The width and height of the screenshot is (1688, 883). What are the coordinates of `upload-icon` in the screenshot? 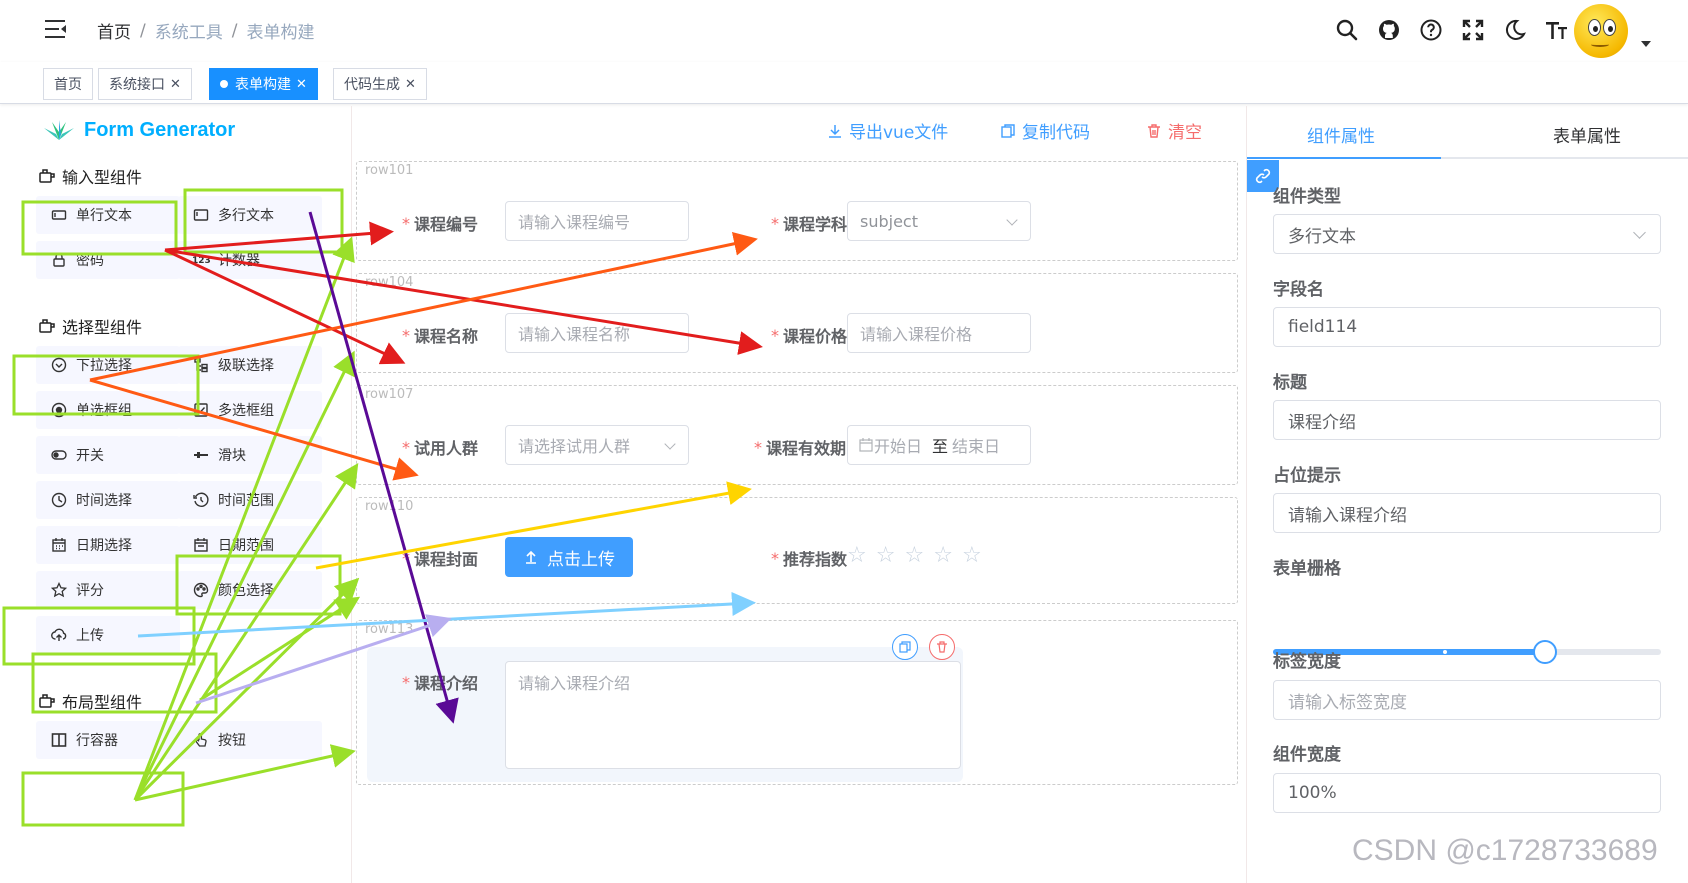 It's located at (531, 557).